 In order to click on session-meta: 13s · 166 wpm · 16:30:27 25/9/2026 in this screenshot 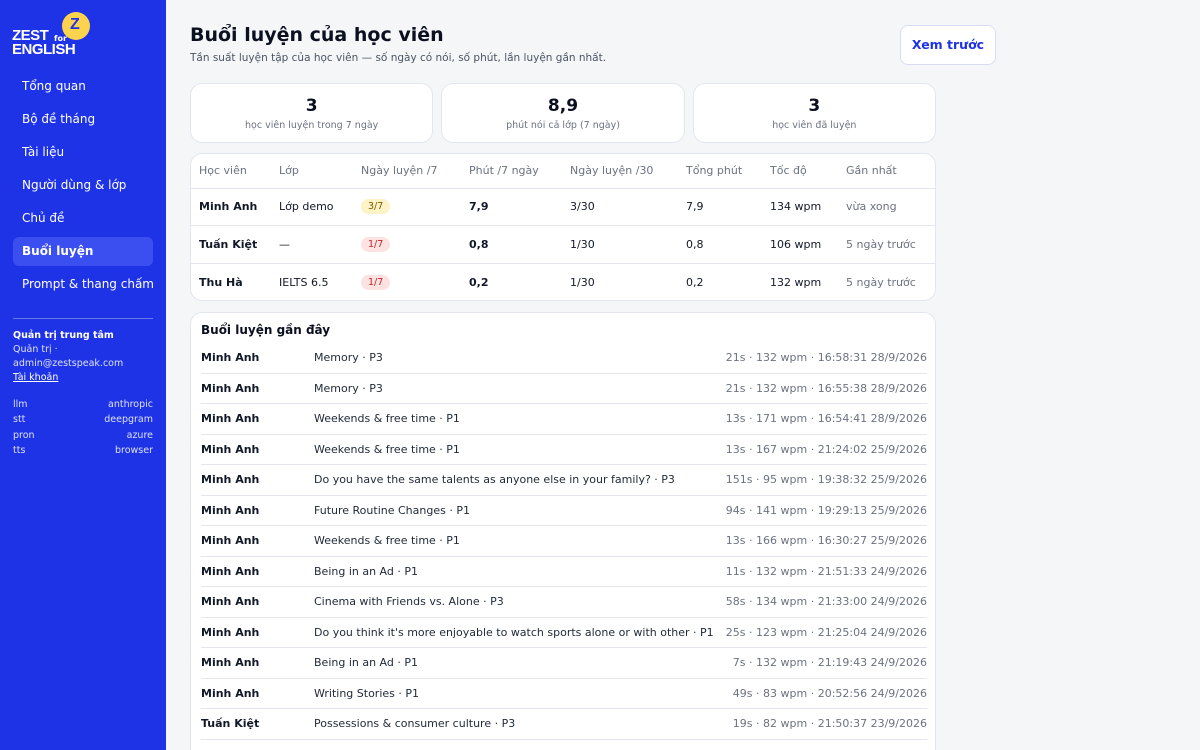, I will do `click(826, 540)`.